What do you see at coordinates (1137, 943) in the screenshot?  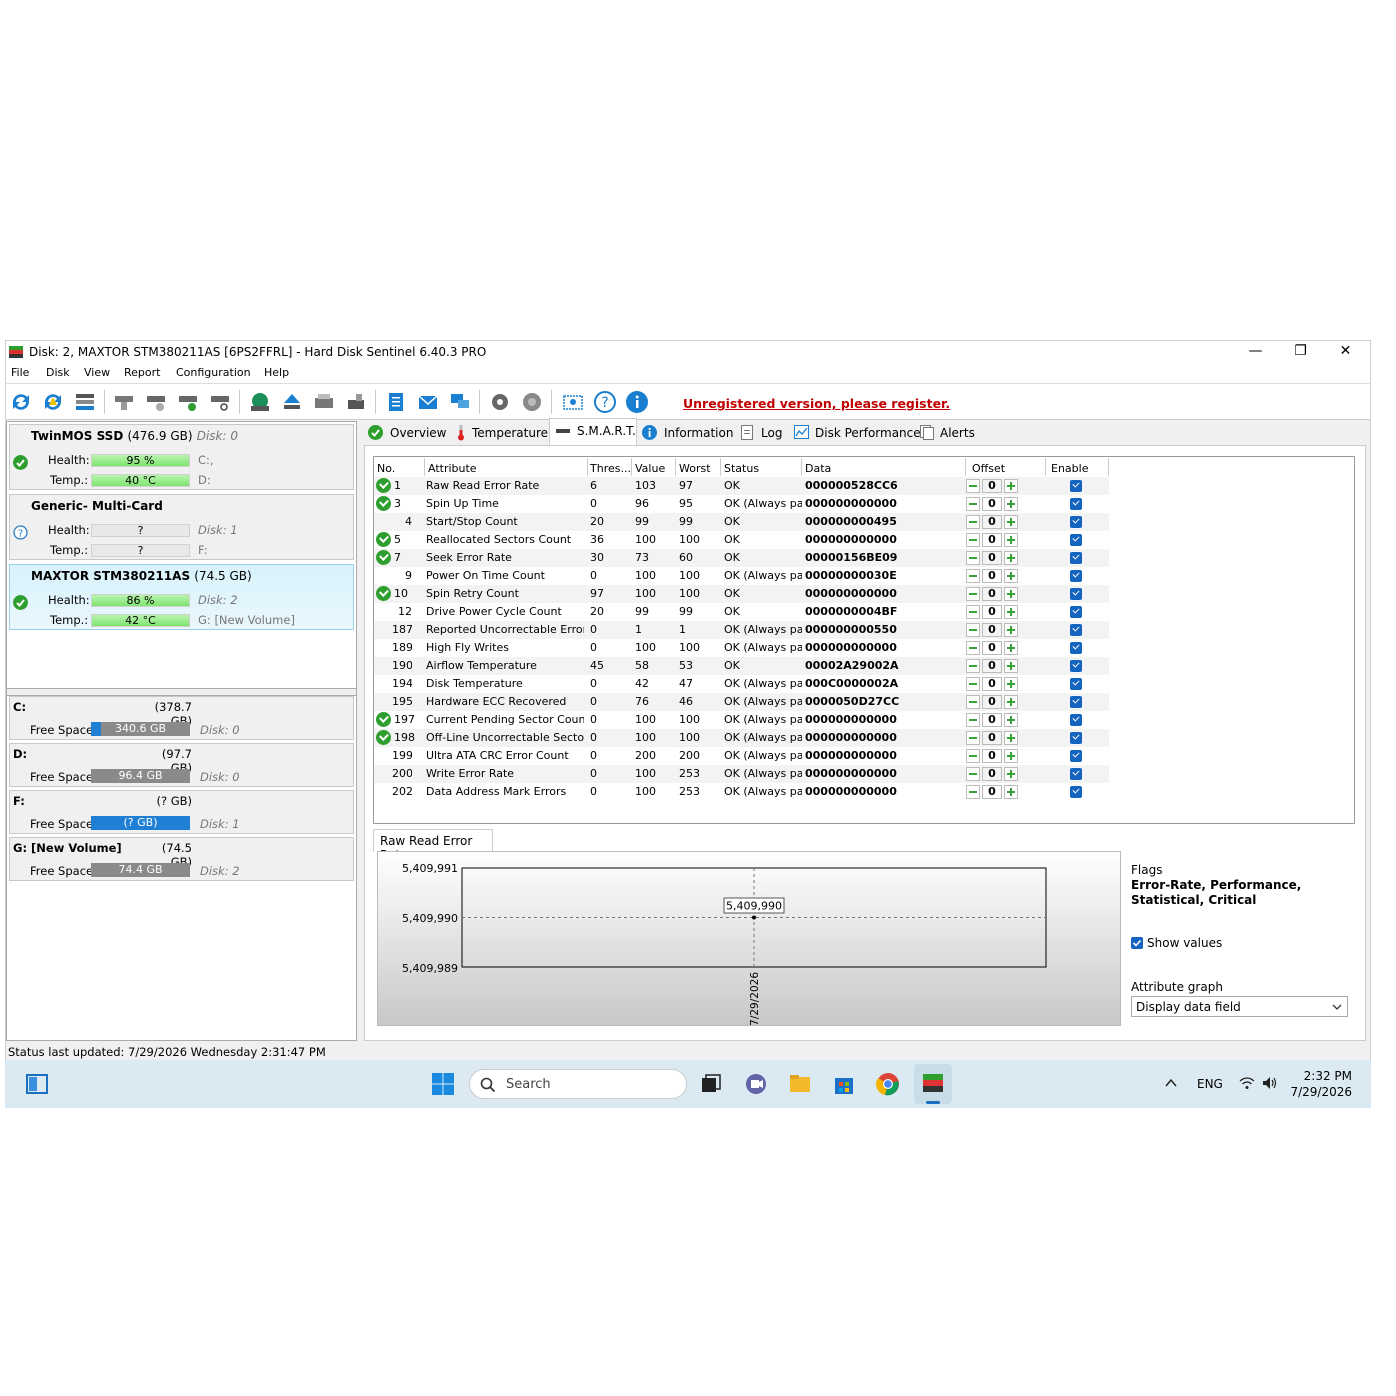 I see `show-values-checkbox` at bounding box center [1137, 943].